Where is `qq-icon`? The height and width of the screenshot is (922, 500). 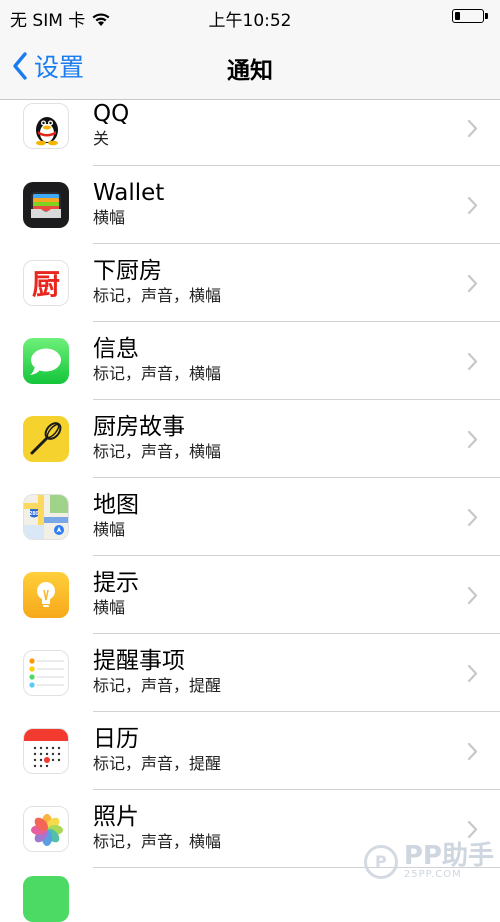
qq-icon is located at coordinates (46, 126).